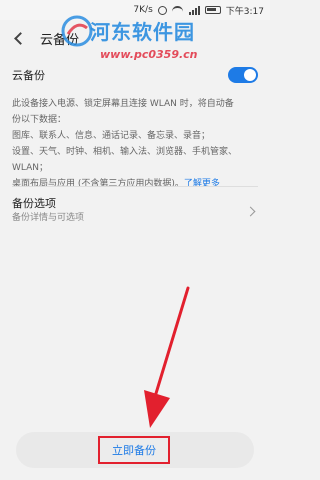 The image size is (320, 480). What do you see at coordinates (194, 10) in the screenshot?
I see `signal-icon` at bounding box center [194, 10].